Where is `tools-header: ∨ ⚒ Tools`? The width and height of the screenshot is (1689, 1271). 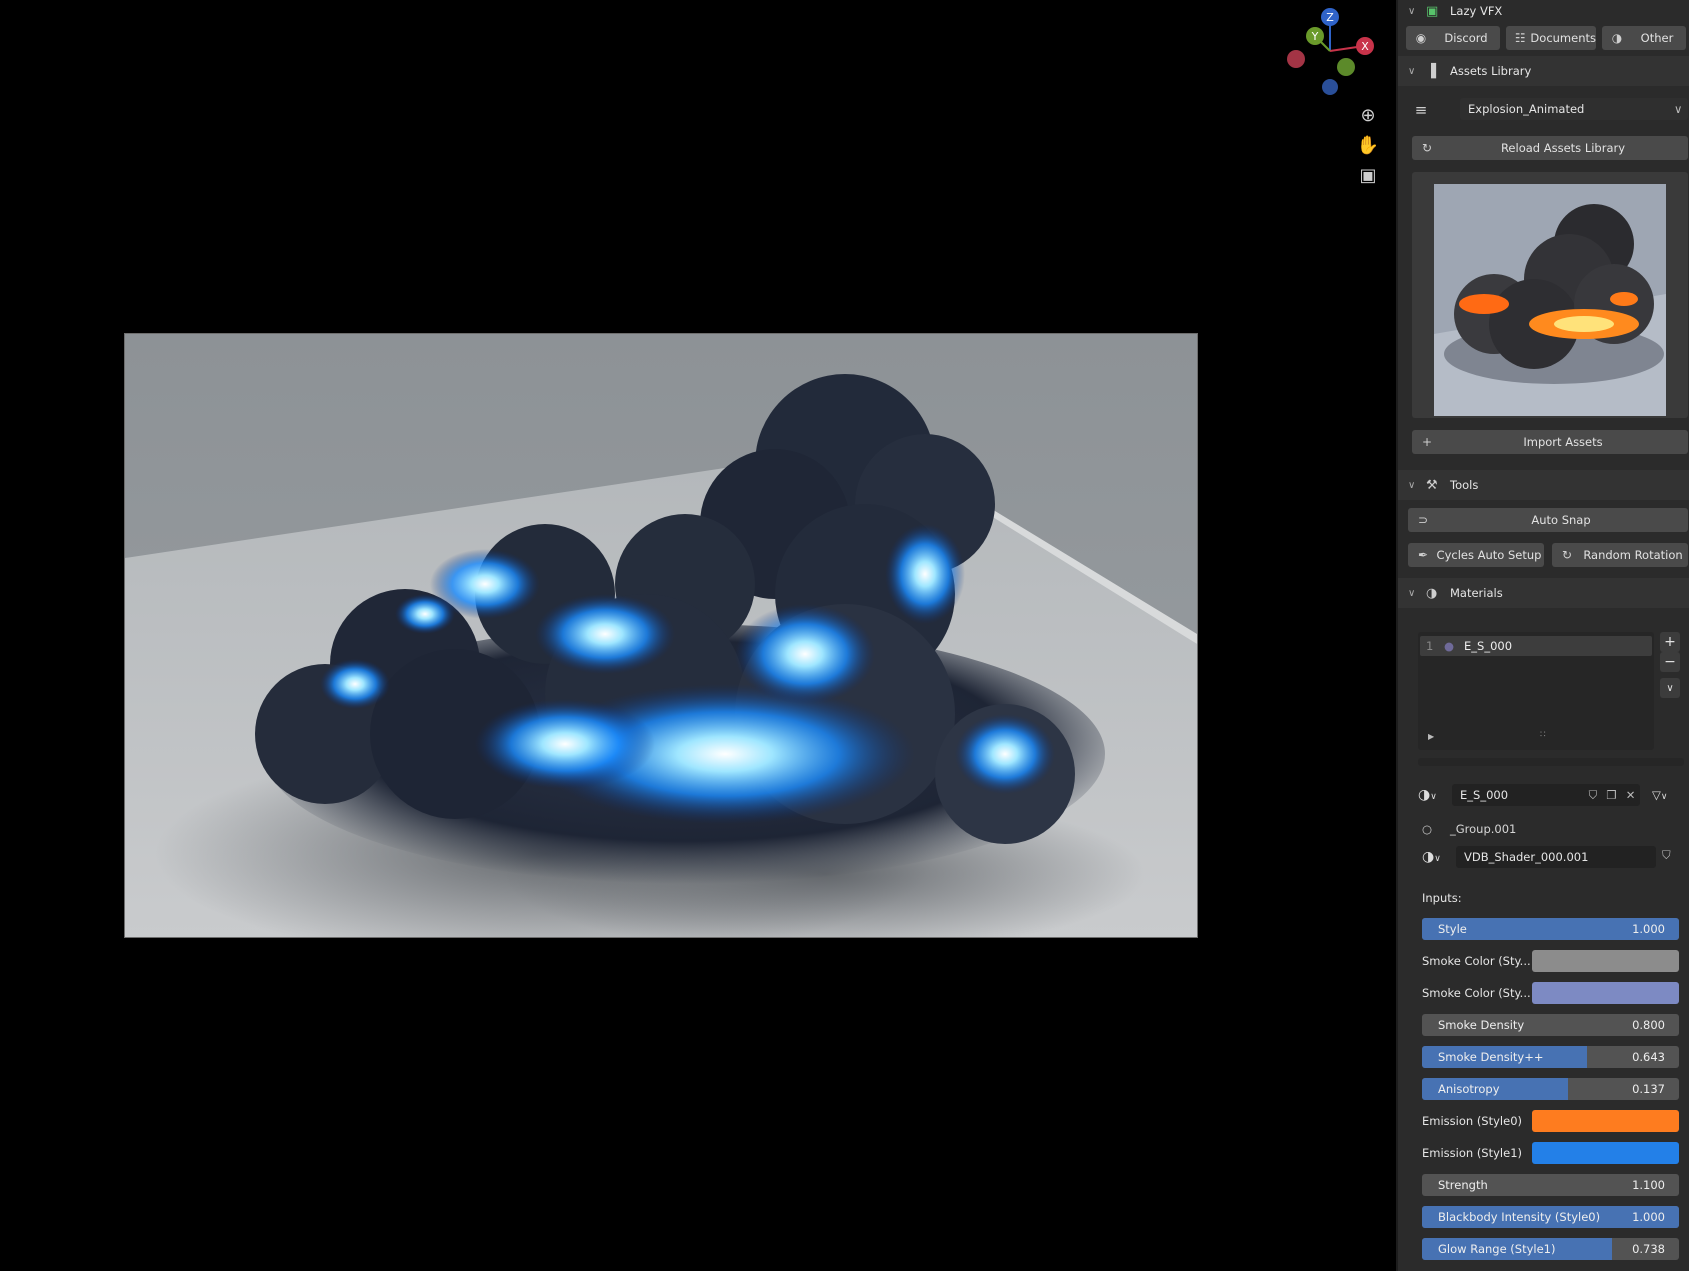
tools-header: ∨ ⚒ Tools is located at coordinates (1543, 485).